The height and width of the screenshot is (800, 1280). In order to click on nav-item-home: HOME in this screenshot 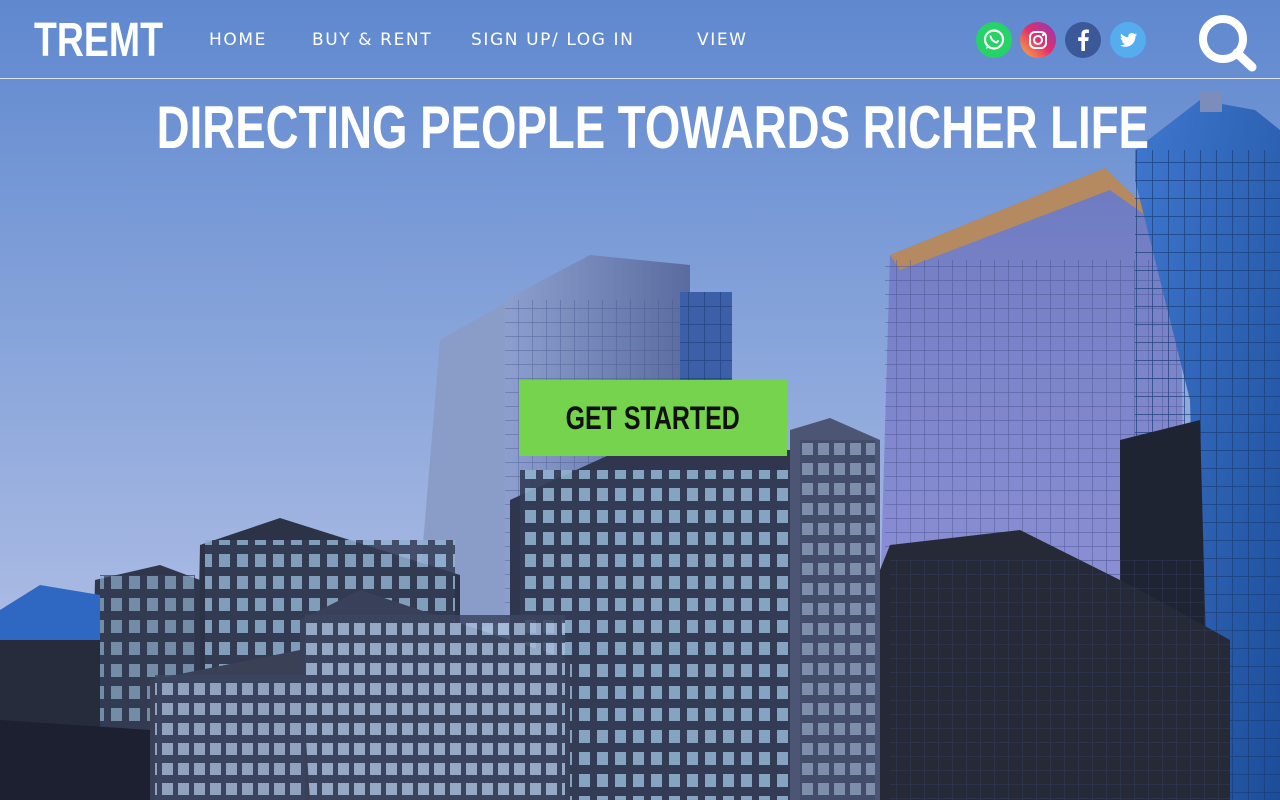, I will do `click(238, 40)`.